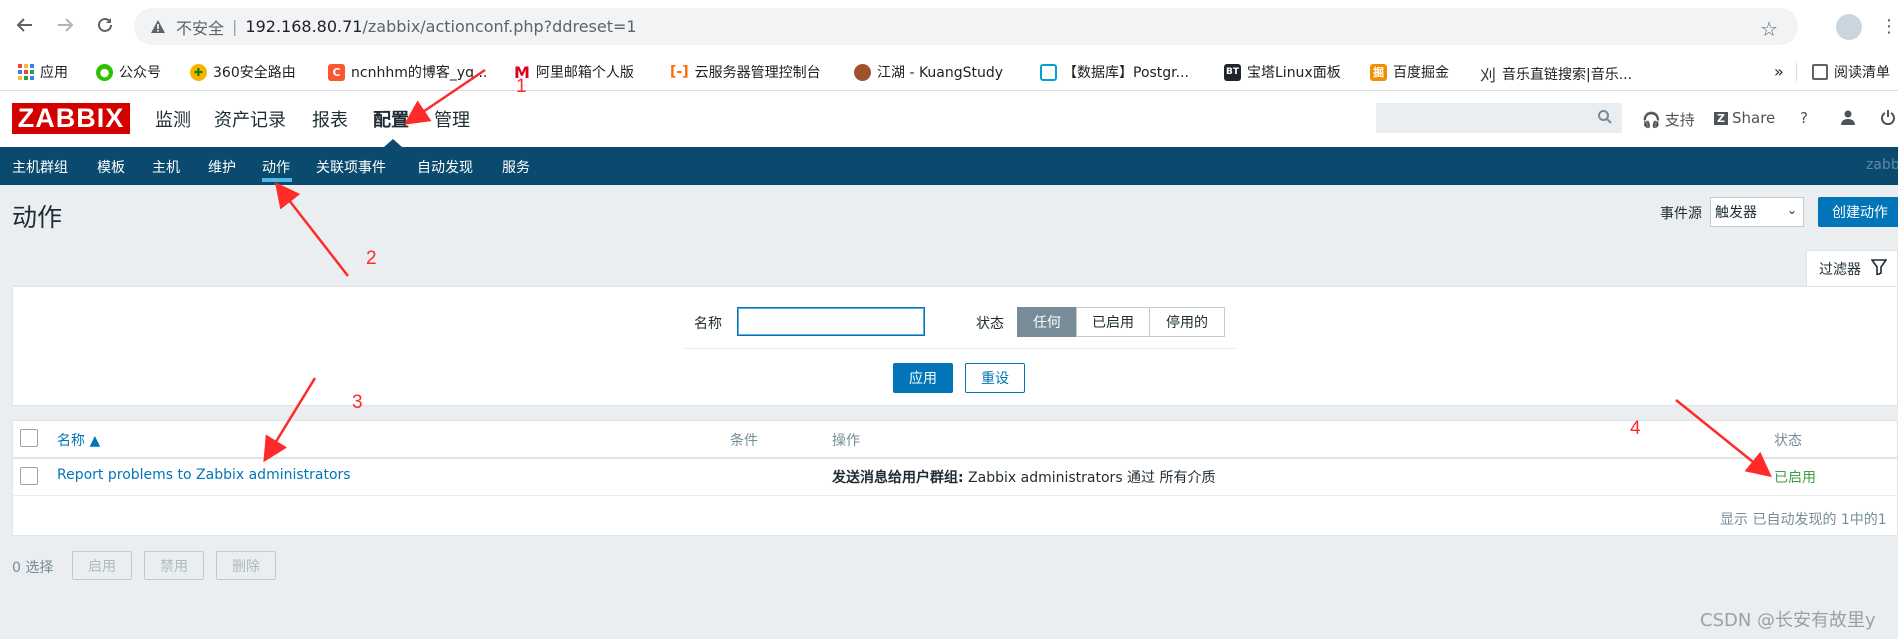  What do you see at coordinates (357, 402) in the screenshot?
I see `annotation-label-3: 3` at bounding box center [357, 402].